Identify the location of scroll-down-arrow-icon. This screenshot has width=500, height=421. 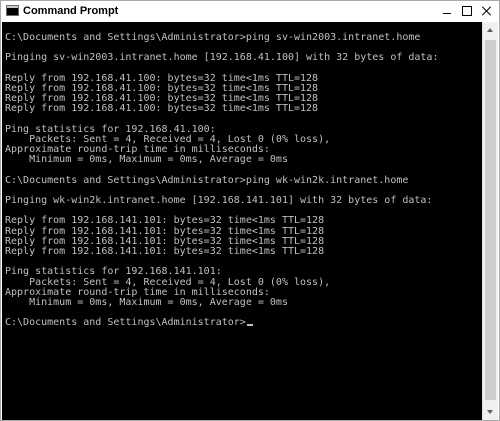
(490, 412).